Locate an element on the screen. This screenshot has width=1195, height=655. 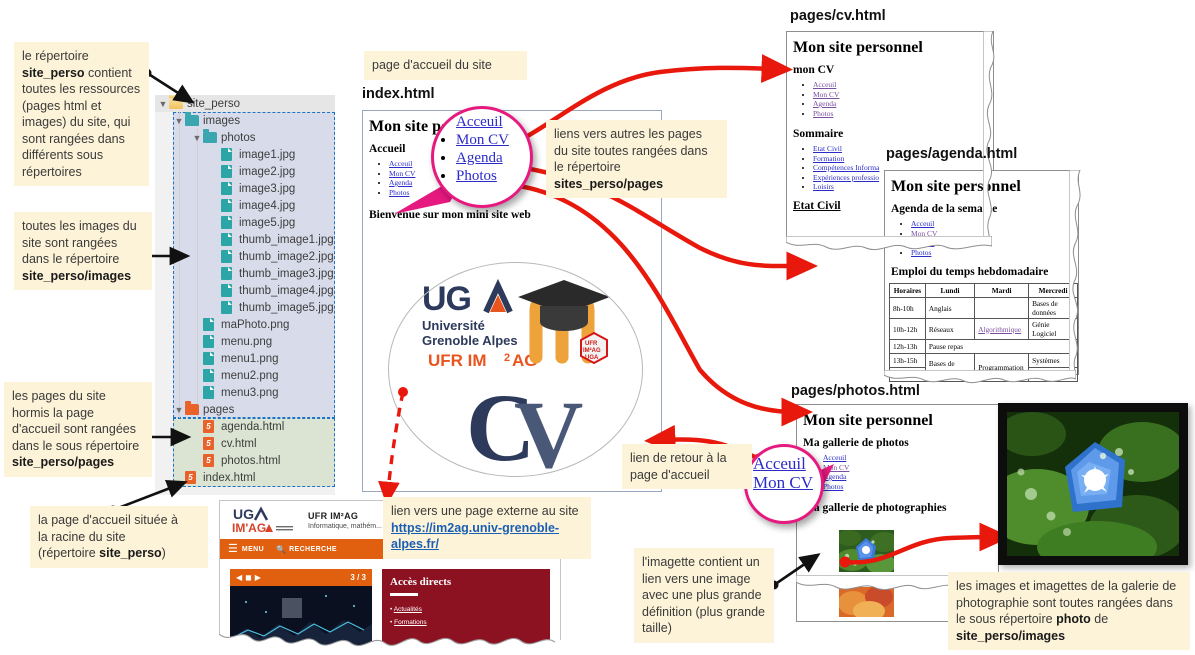
tree-file-item: image2.jpg is located at coordinates (245, 171).